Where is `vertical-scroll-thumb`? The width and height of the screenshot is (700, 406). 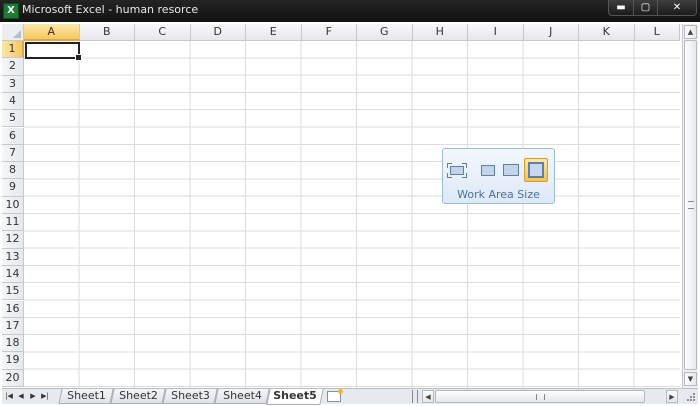 vertical-scroll-thumb is located at coordinates (690, 205).